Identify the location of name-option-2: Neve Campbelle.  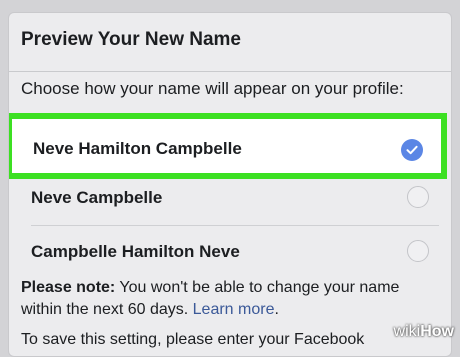
(230, 199).